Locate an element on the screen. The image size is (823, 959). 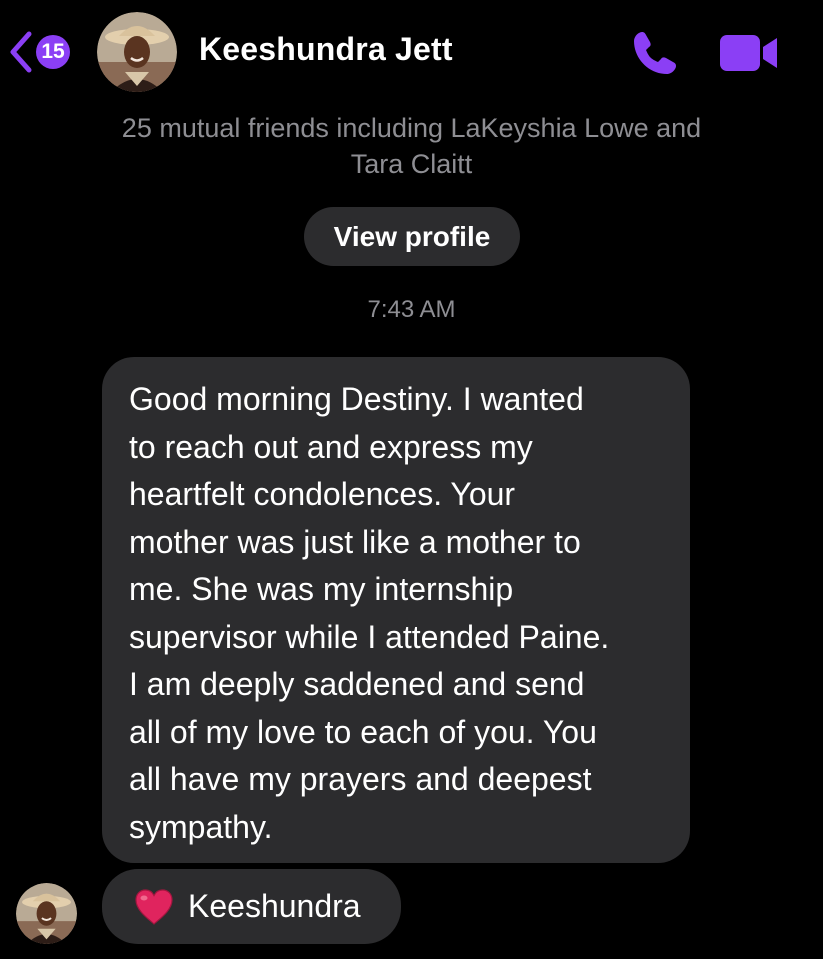
video-call-button is located at coordinates (749, 53).